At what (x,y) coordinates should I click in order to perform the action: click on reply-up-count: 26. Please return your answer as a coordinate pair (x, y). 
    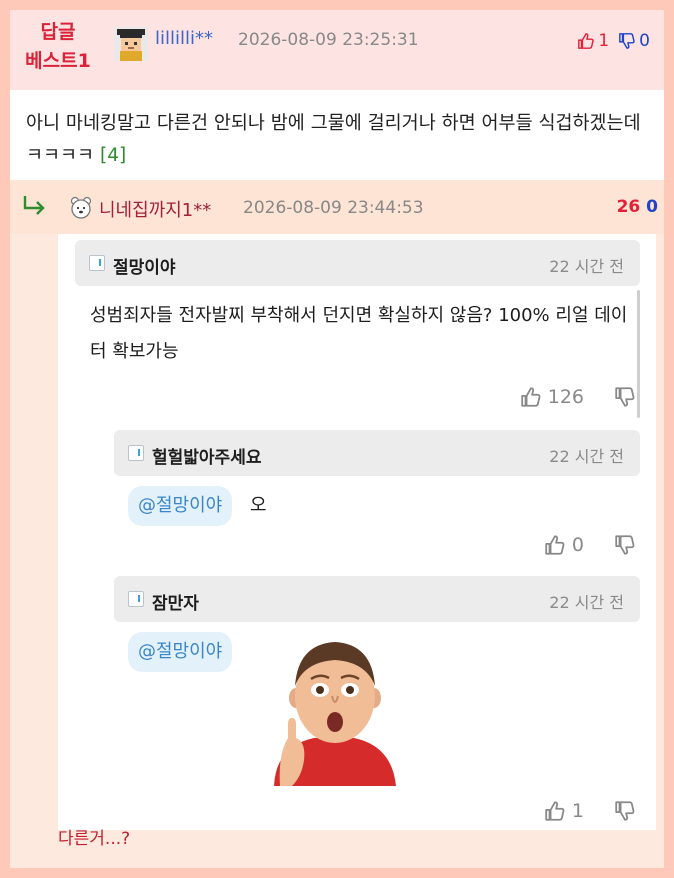
    Looking at the image, I should click on (629, 207).